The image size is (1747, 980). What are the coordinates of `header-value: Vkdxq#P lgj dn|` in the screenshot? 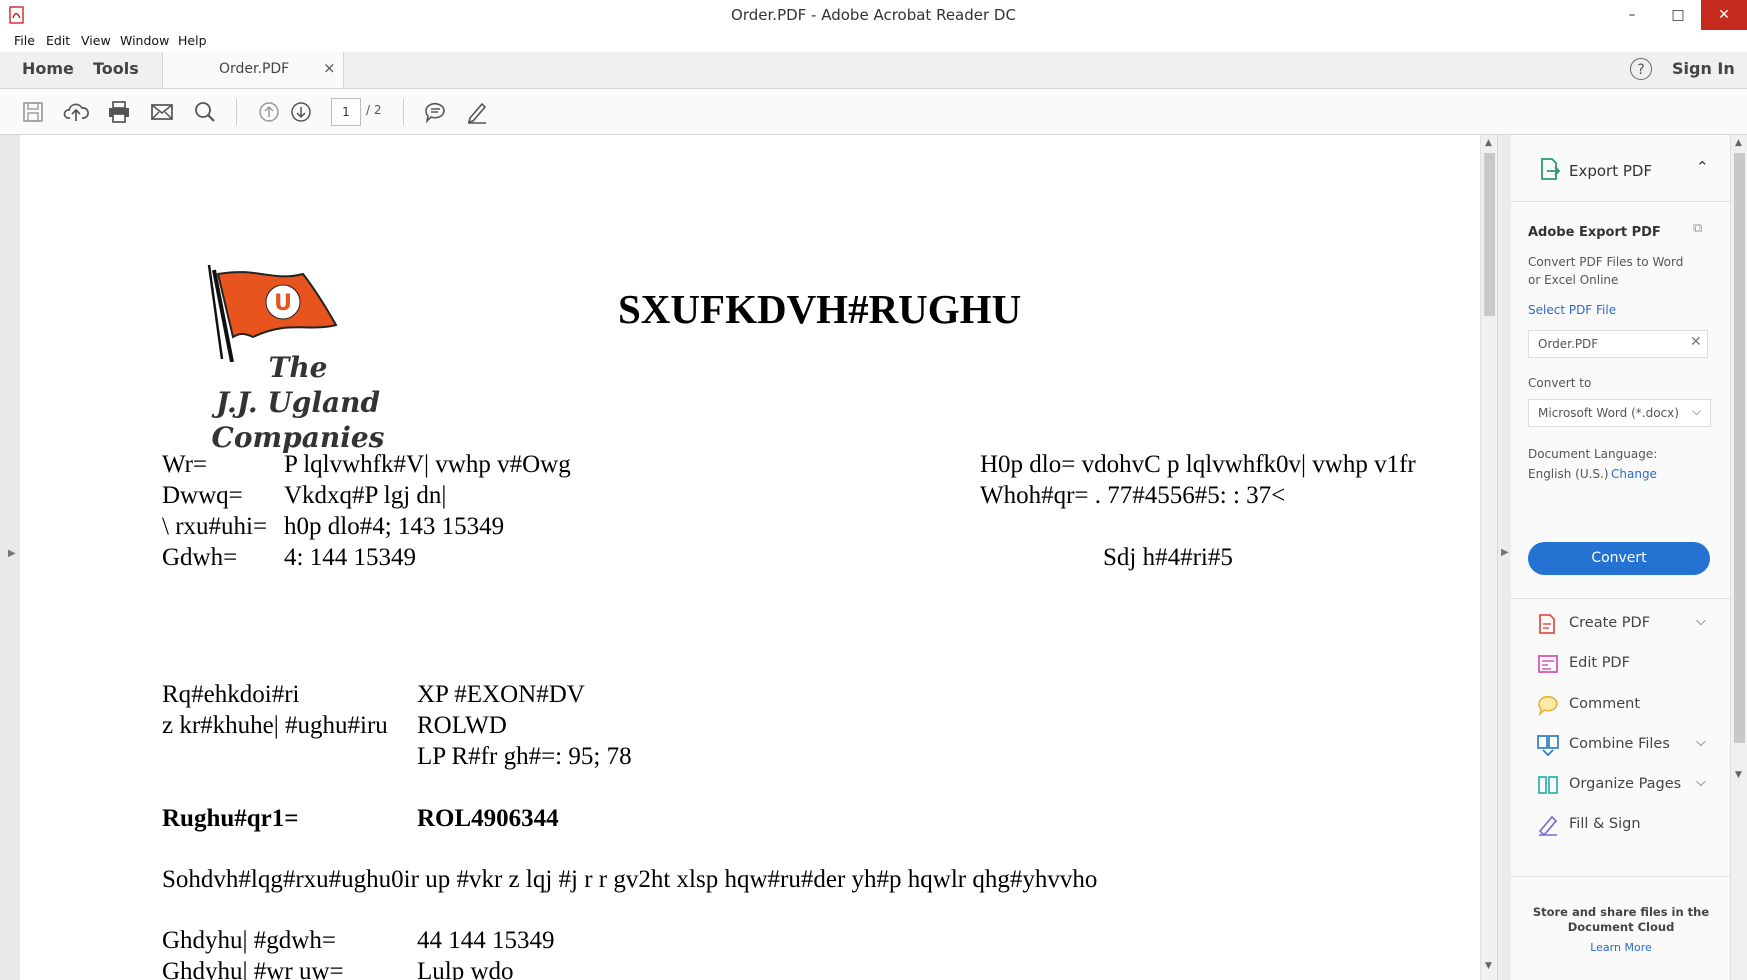 It's located at (365, 495).